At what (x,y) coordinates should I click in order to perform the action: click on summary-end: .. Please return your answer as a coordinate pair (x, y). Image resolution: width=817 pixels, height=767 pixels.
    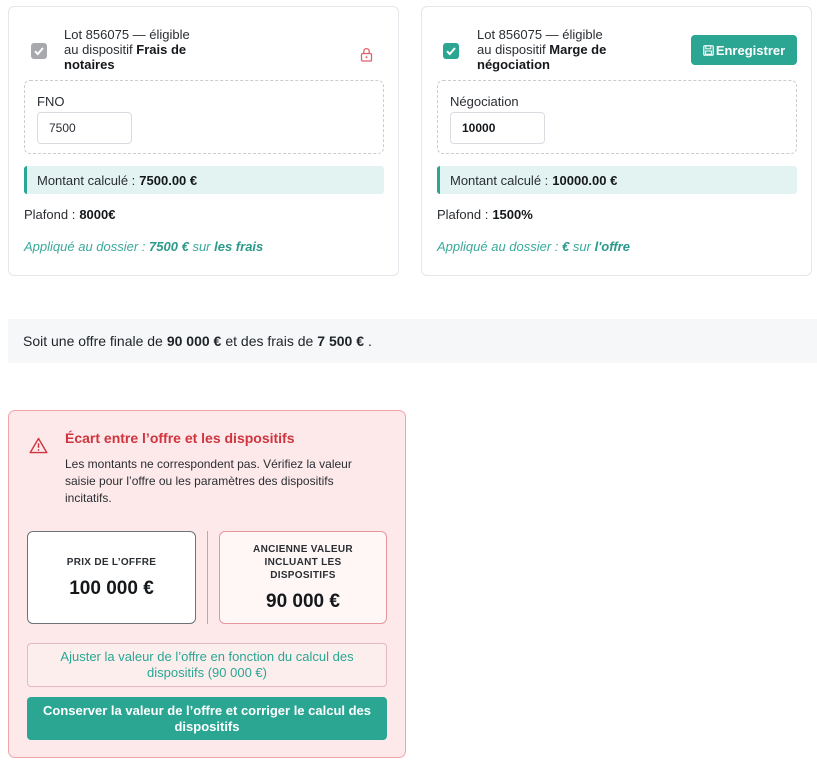
    Looking at the image, I should click on (370, 341).